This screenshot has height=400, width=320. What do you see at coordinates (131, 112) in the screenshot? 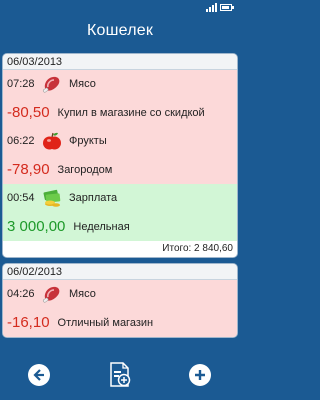
I see `transaction-note: Купил в магазине со скидкой` at bounding box center [131, 112].